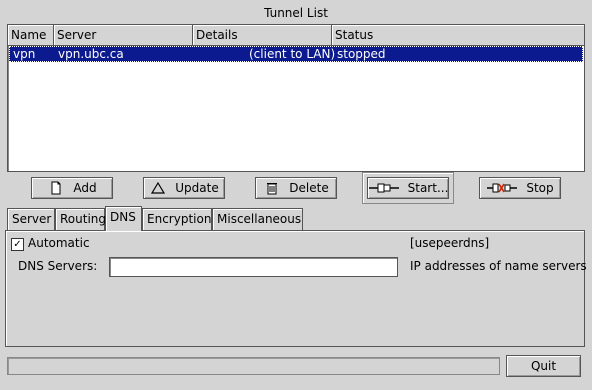 This screenshot has height=390, width=592. I want to click on add-button-label: Add, so click(85, 188).